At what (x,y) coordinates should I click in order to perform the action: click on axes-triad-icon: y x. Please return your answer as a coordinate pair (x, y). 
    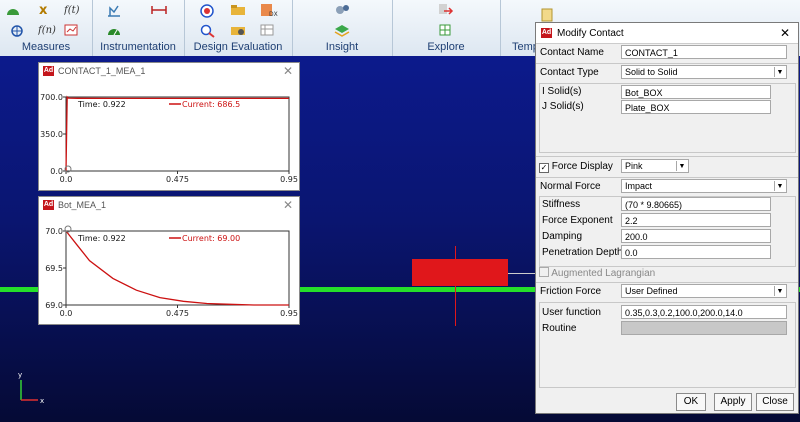
    Looking at the image, I should click on (31, 388).